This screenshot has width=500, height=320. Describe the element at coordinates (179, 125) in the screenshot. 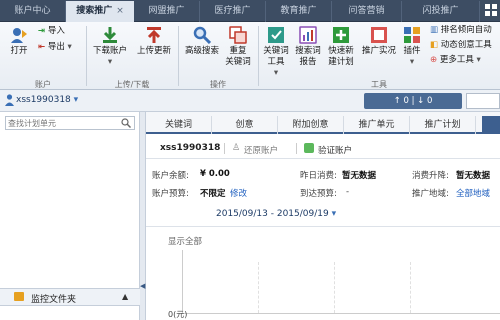

I see `tab-keywords: 关键词` at that location.